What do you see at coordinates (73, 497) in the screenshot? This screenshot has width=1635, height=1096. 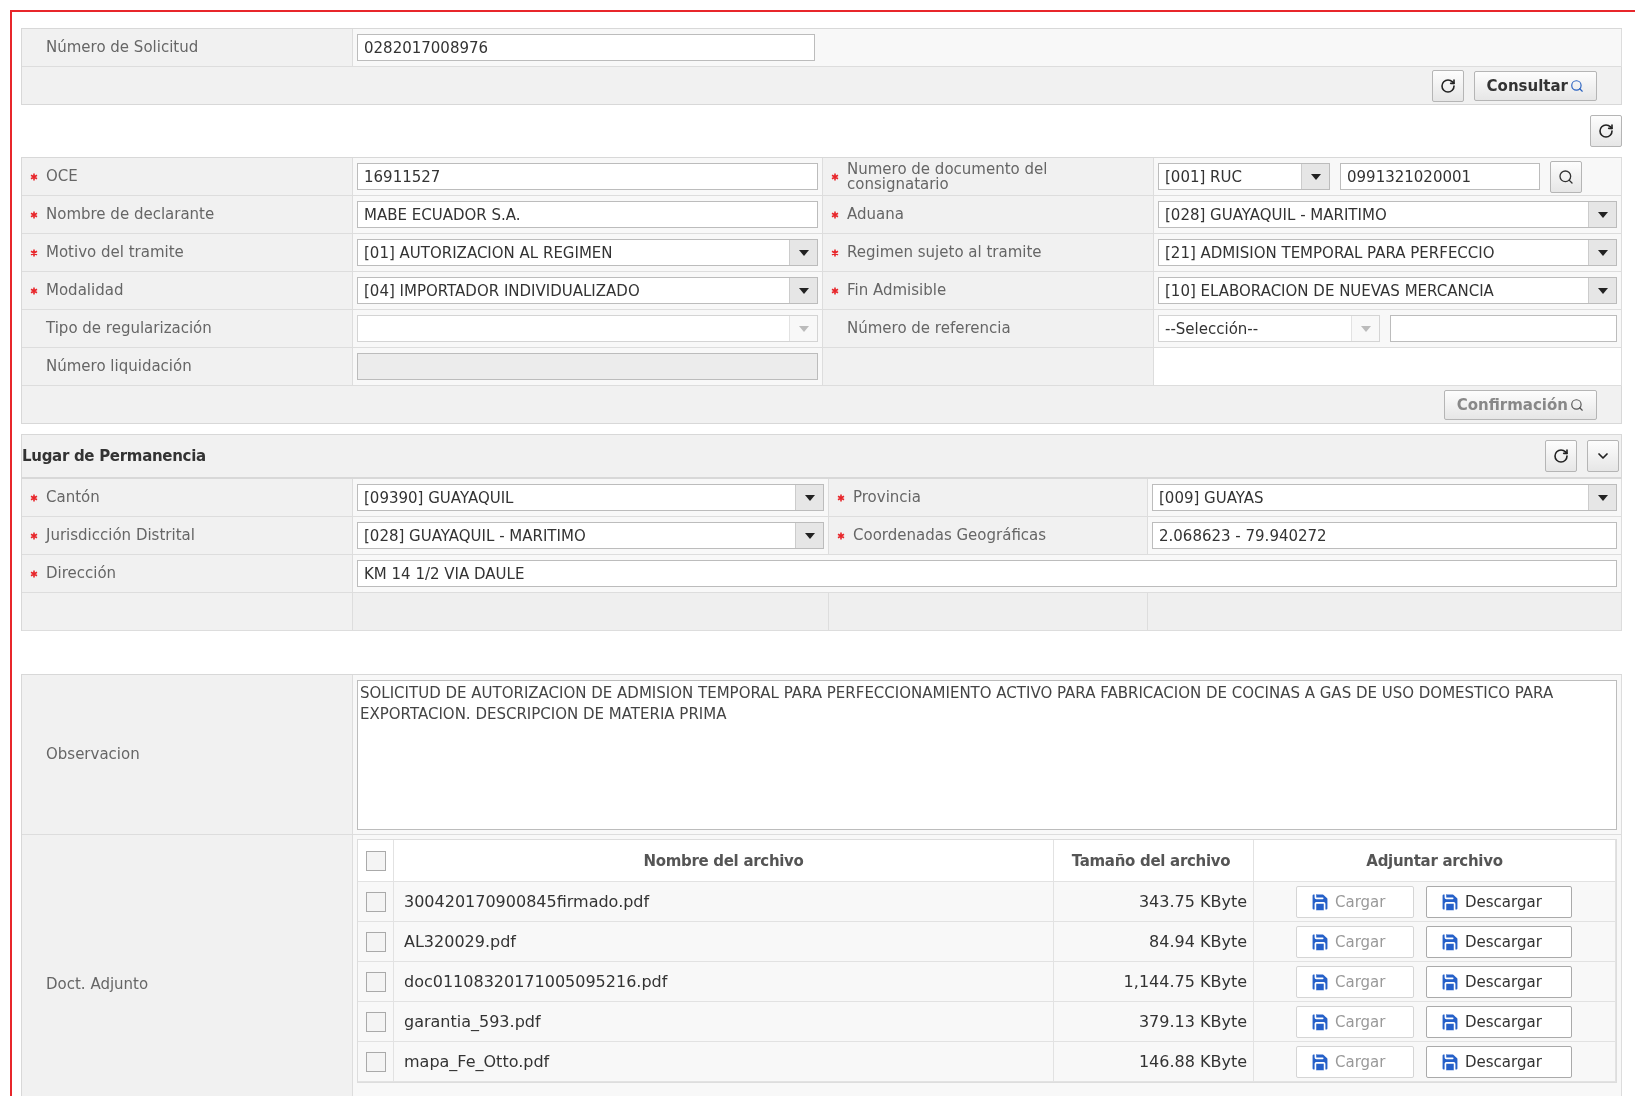 I see `field-label: Cantón` at bounding box center [73, 497].